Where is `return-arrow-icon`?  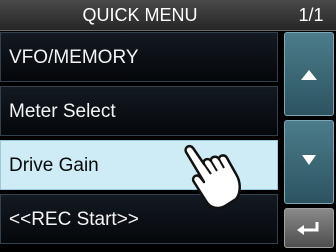 return-arrow-icon is located at coordinates (308, 228).